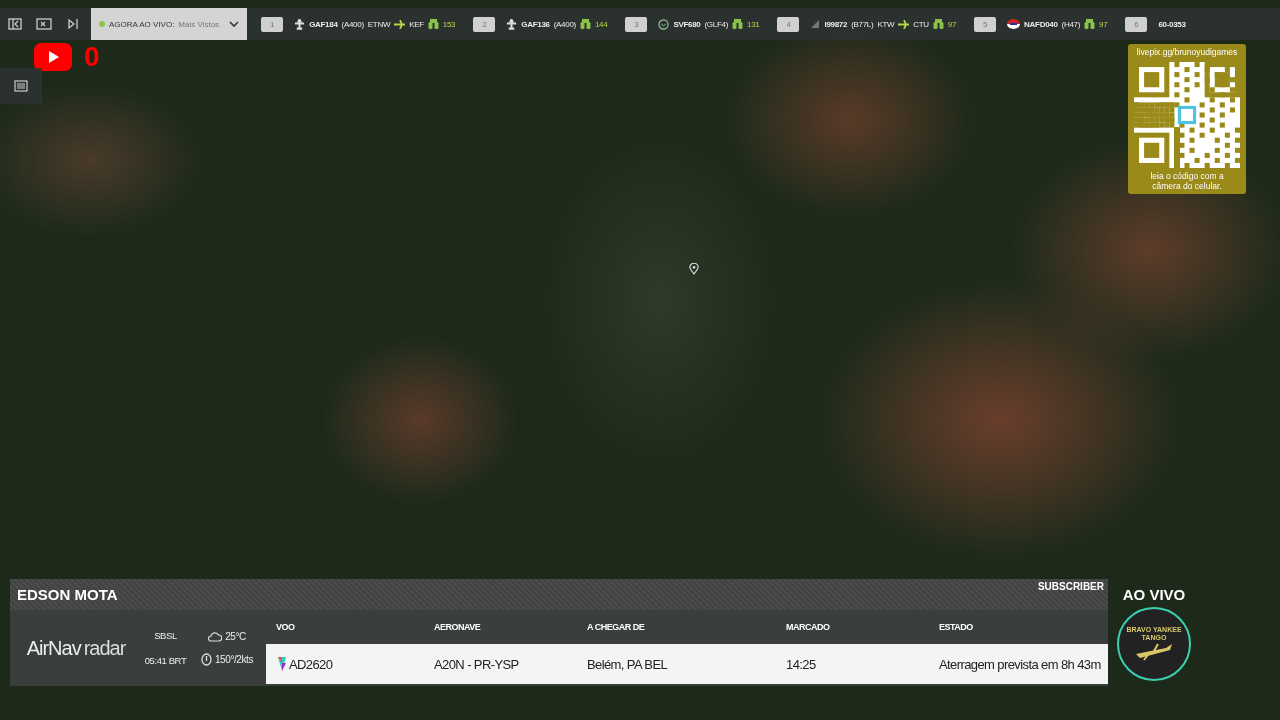  I want to click on airline-logo-icon, so click(282, 664).